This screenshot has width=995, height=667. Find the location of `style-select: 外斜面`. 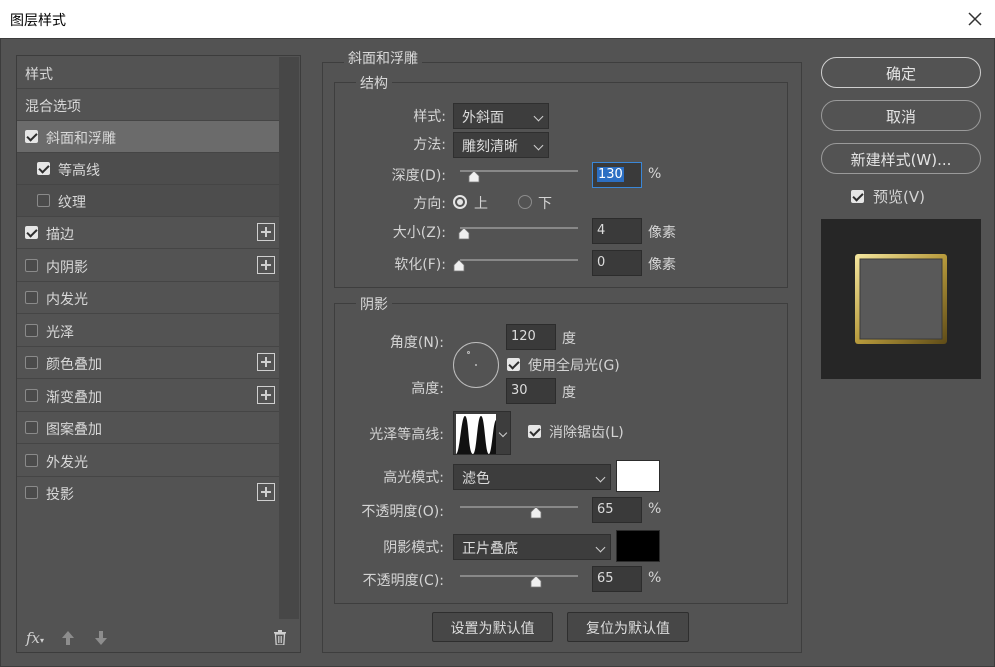

style-select: 外斜面 is located at coordinates (501, 116).